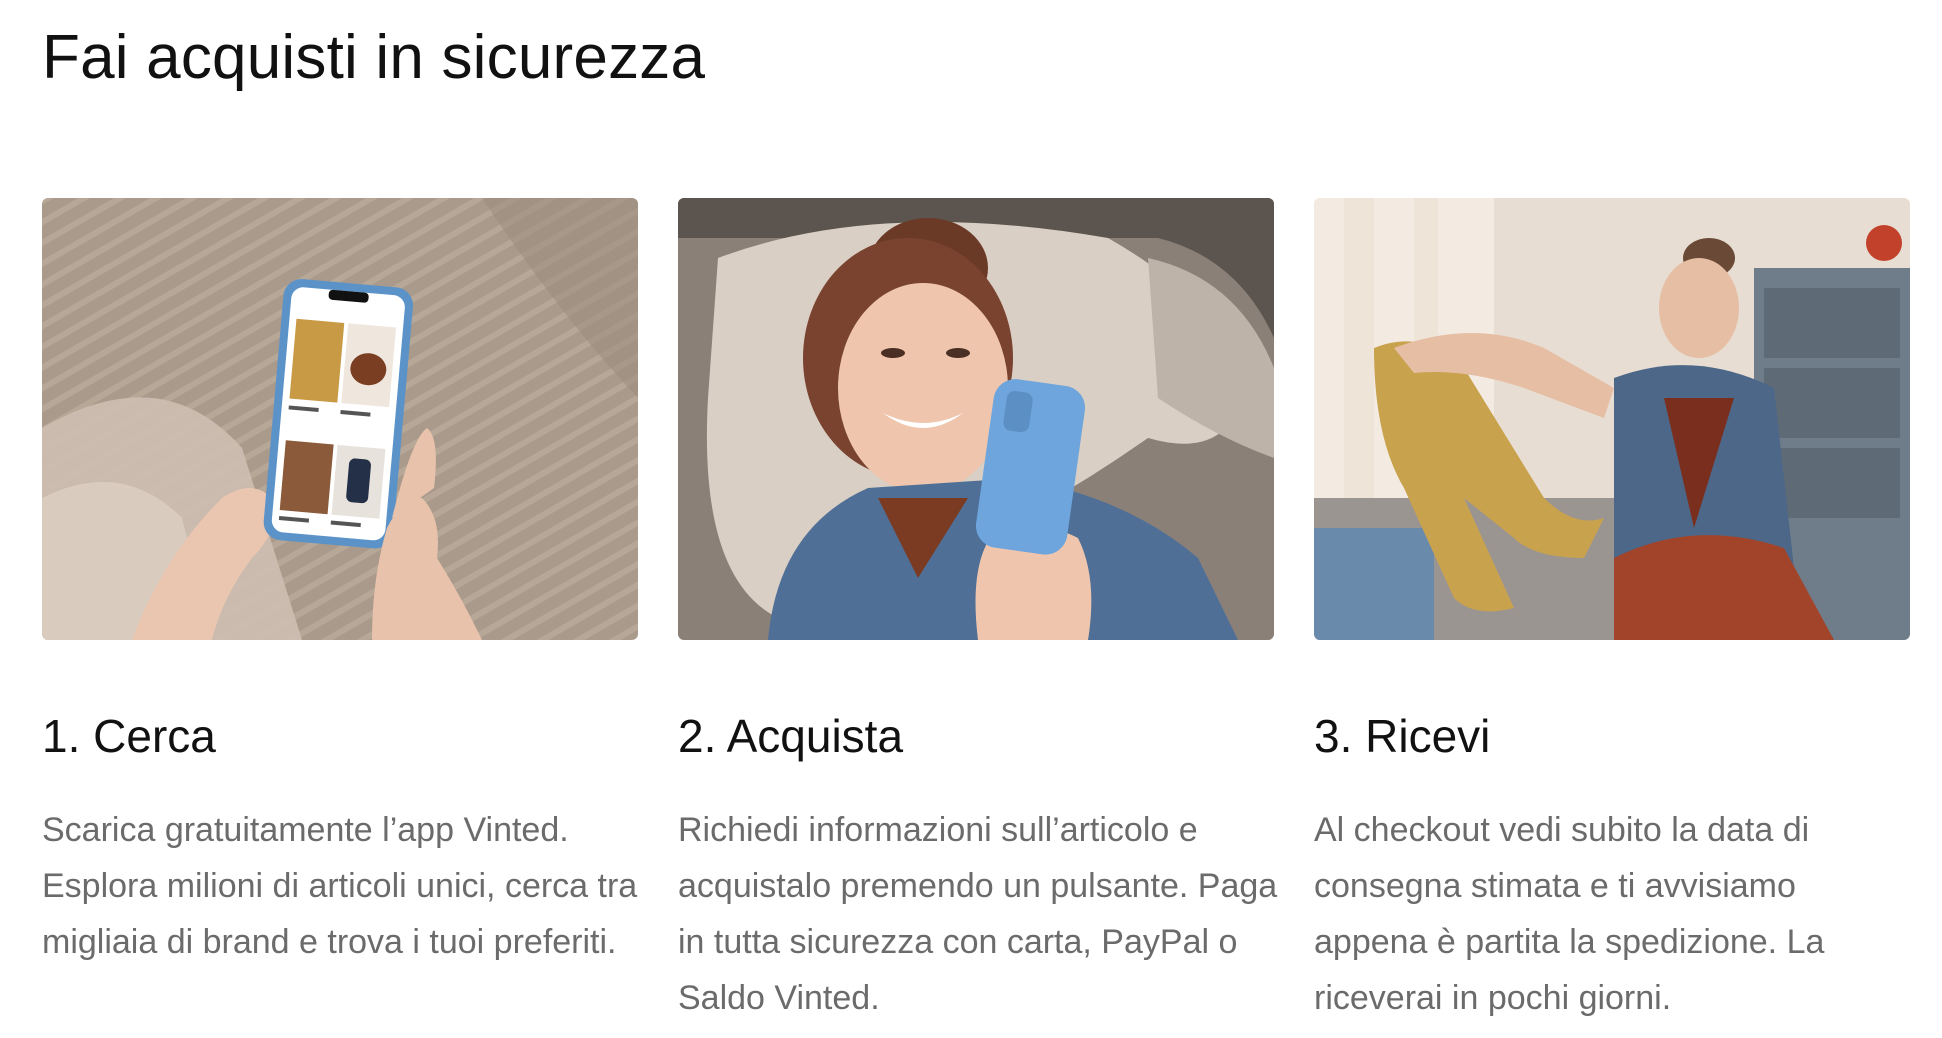 This screenshot has height=1038, width=1942. I want to click on step-1-image, so click(340, 419).